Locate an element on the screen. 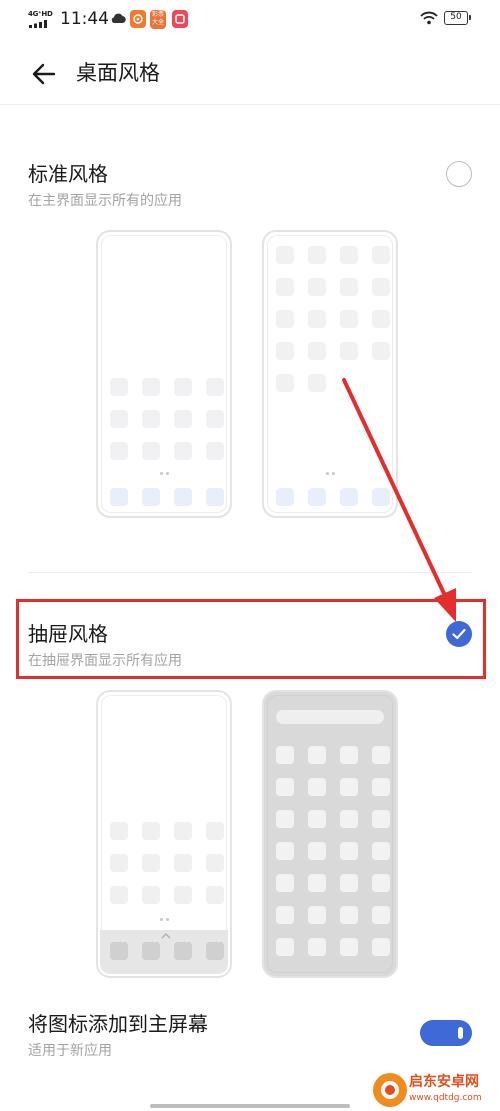 Image resolution: width=500 pixels, height=1111 pixels. watermark-url: www.qdtdg.com is located at coordinates (445, 1098).